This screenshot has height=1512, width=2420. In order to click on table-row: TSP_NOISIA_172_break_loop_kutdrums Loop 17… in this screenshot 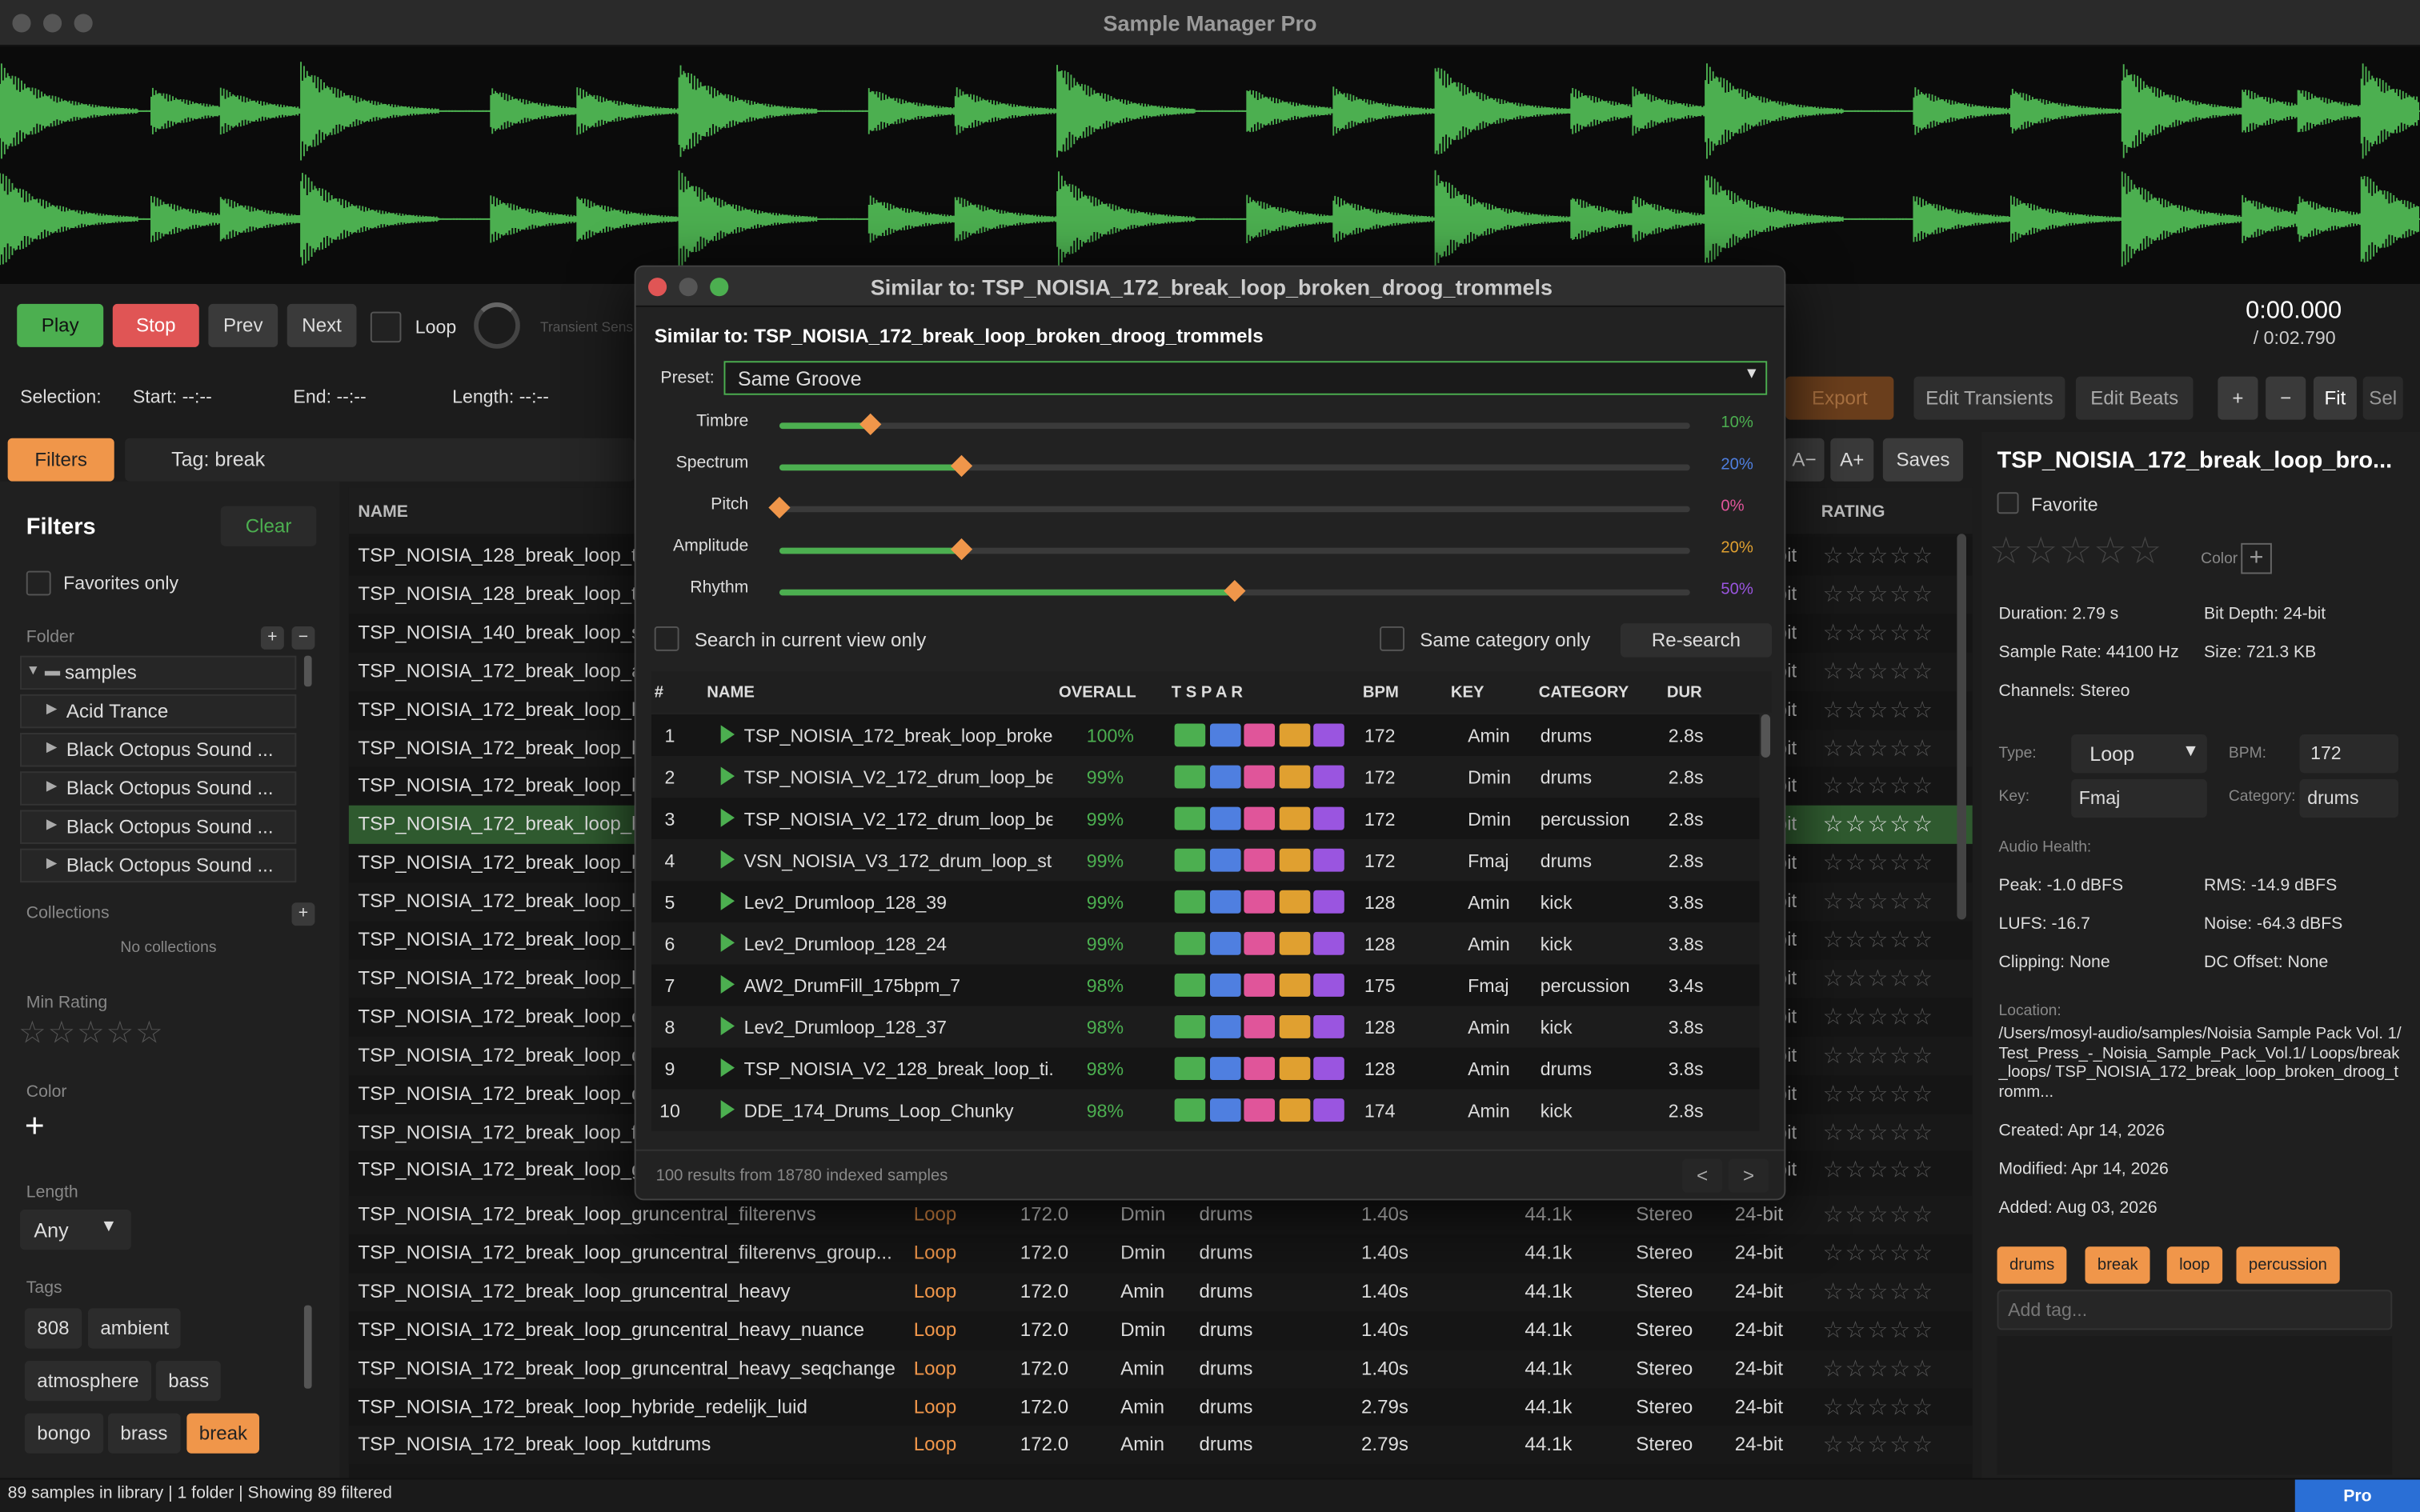, I will do `click(1160, 1445)`.